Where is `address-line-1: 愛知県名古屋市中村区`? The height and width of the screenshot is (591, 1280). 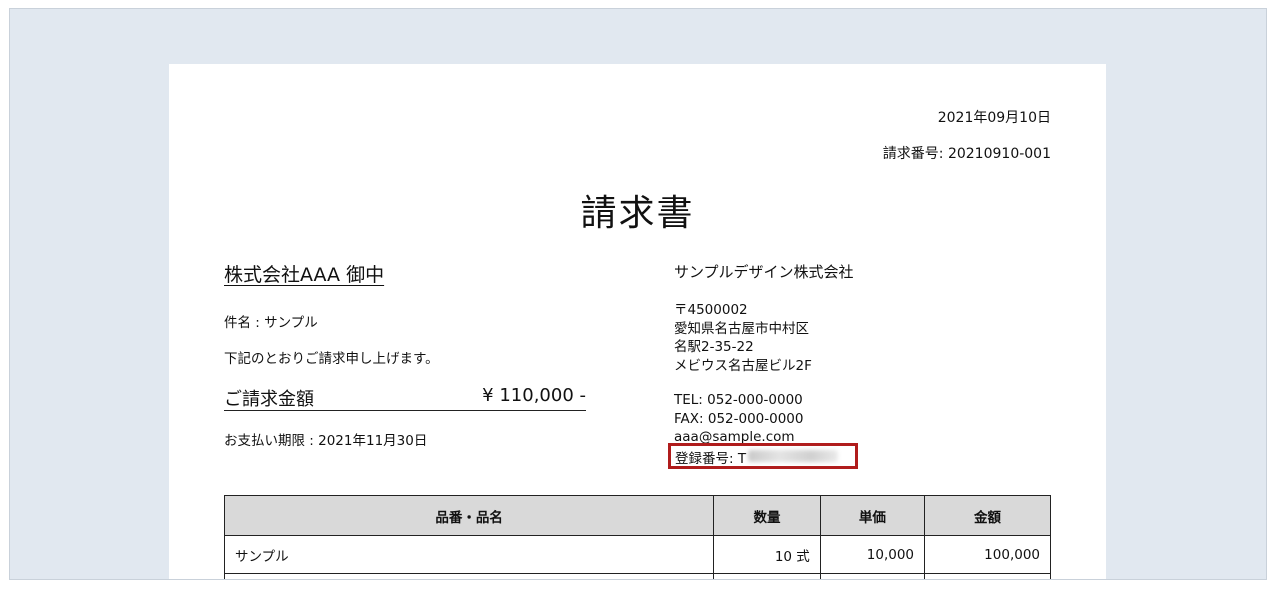
address-line-1: 愛知県名古屋市中村区 is located at coordinates (741, 328).